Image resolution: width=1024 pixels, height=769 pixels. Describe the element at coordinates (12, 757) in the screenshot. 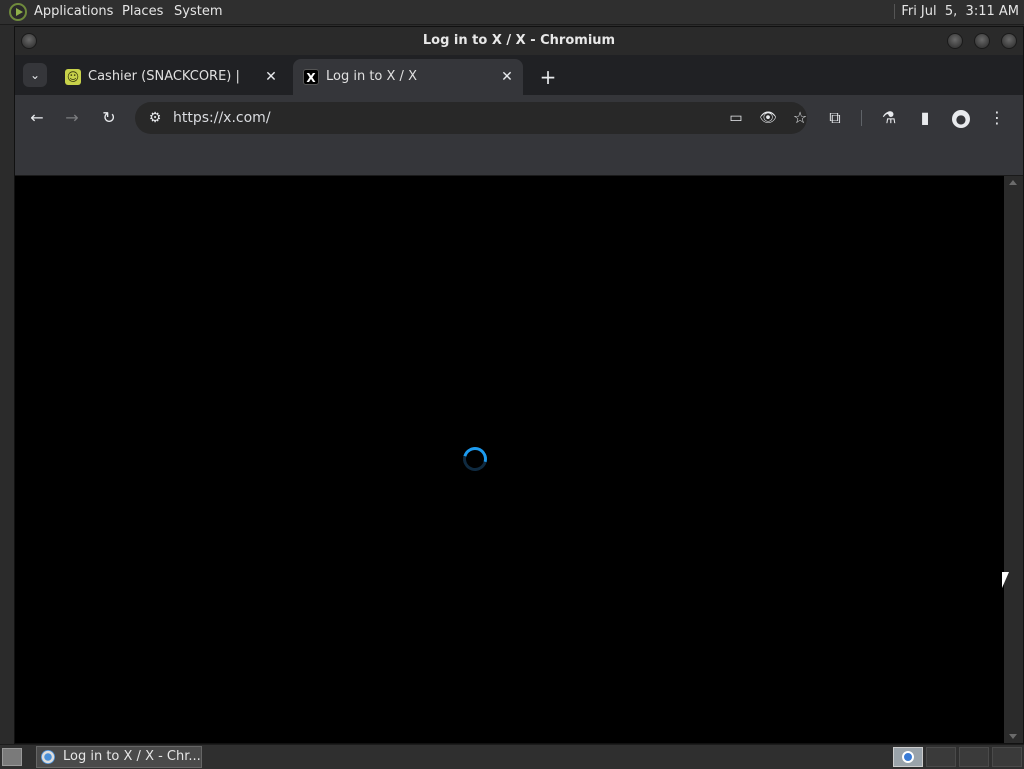

I see `show-desktop-button` at that location.